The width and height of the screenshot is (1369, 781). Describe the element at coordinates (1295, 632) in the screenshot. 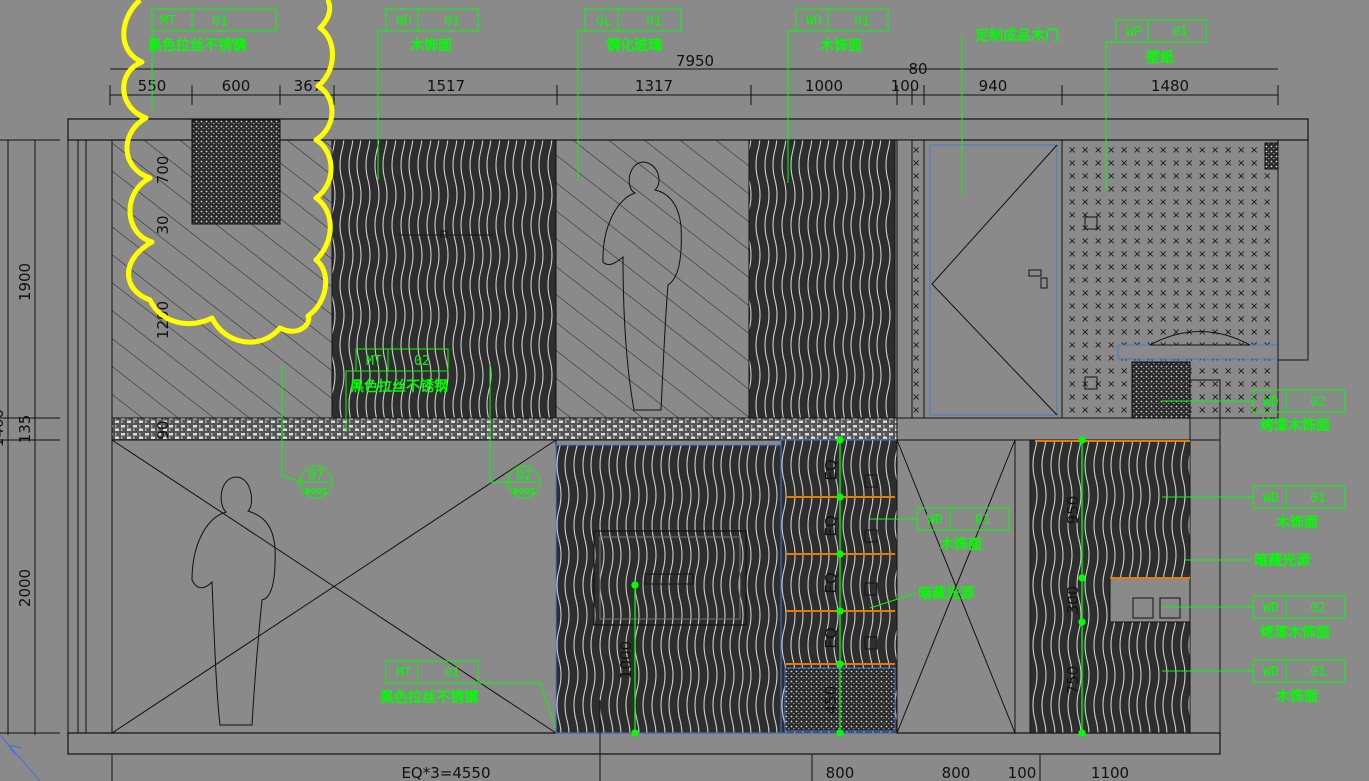

I see `tag-wd02-r4-label: 烤漆木饰面` at that location.